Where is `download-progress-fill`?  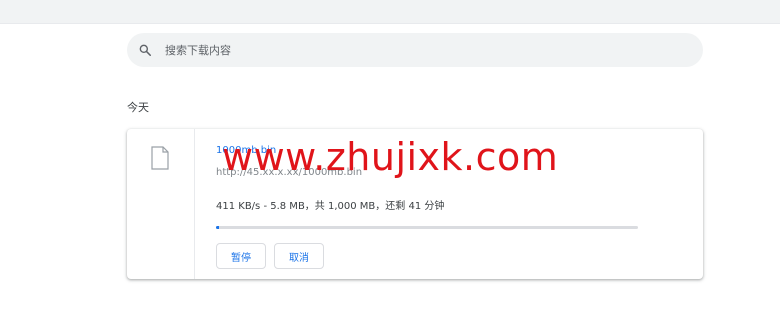 download-progress-fill is located at coordinates (217, 227).